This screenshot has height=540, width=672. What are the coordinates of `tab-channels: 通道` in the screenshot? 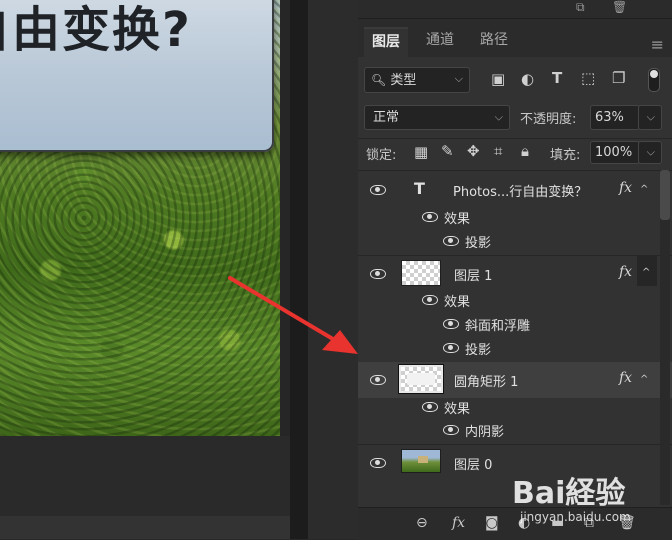 It's located at (440, 41).